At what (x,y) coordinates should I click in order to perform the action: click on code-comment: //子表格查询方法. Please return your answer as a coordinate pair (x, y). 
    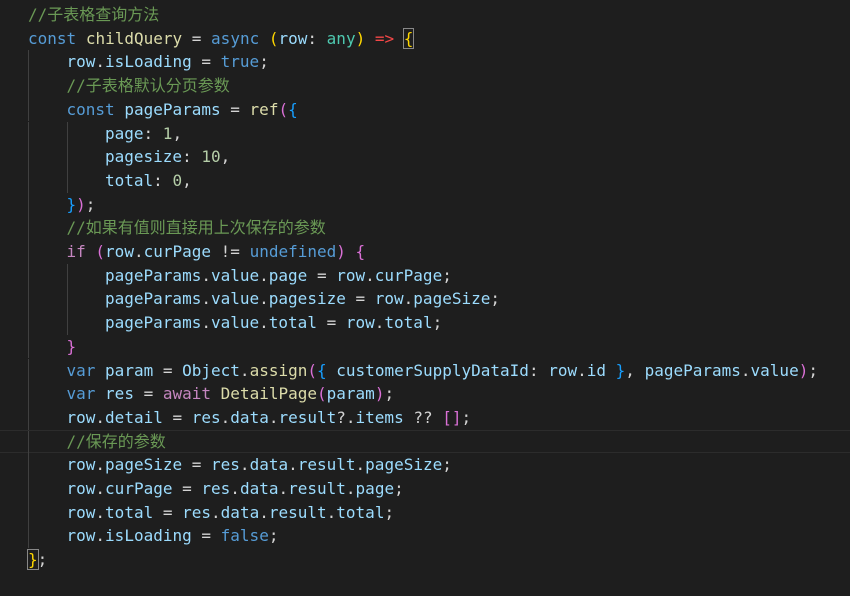
    Looking at the image, I should click on (94, 14).